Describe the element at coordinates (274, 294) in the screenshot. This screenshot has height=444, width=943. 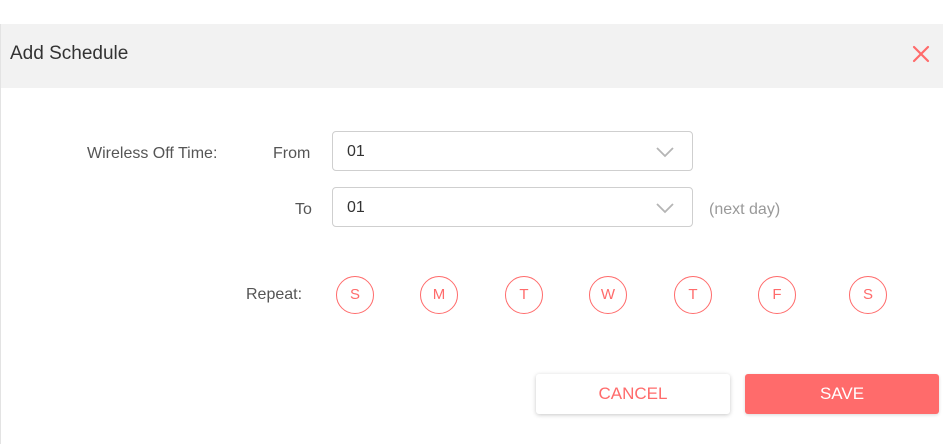
I see `repeat-label: Repeat:` at that location.